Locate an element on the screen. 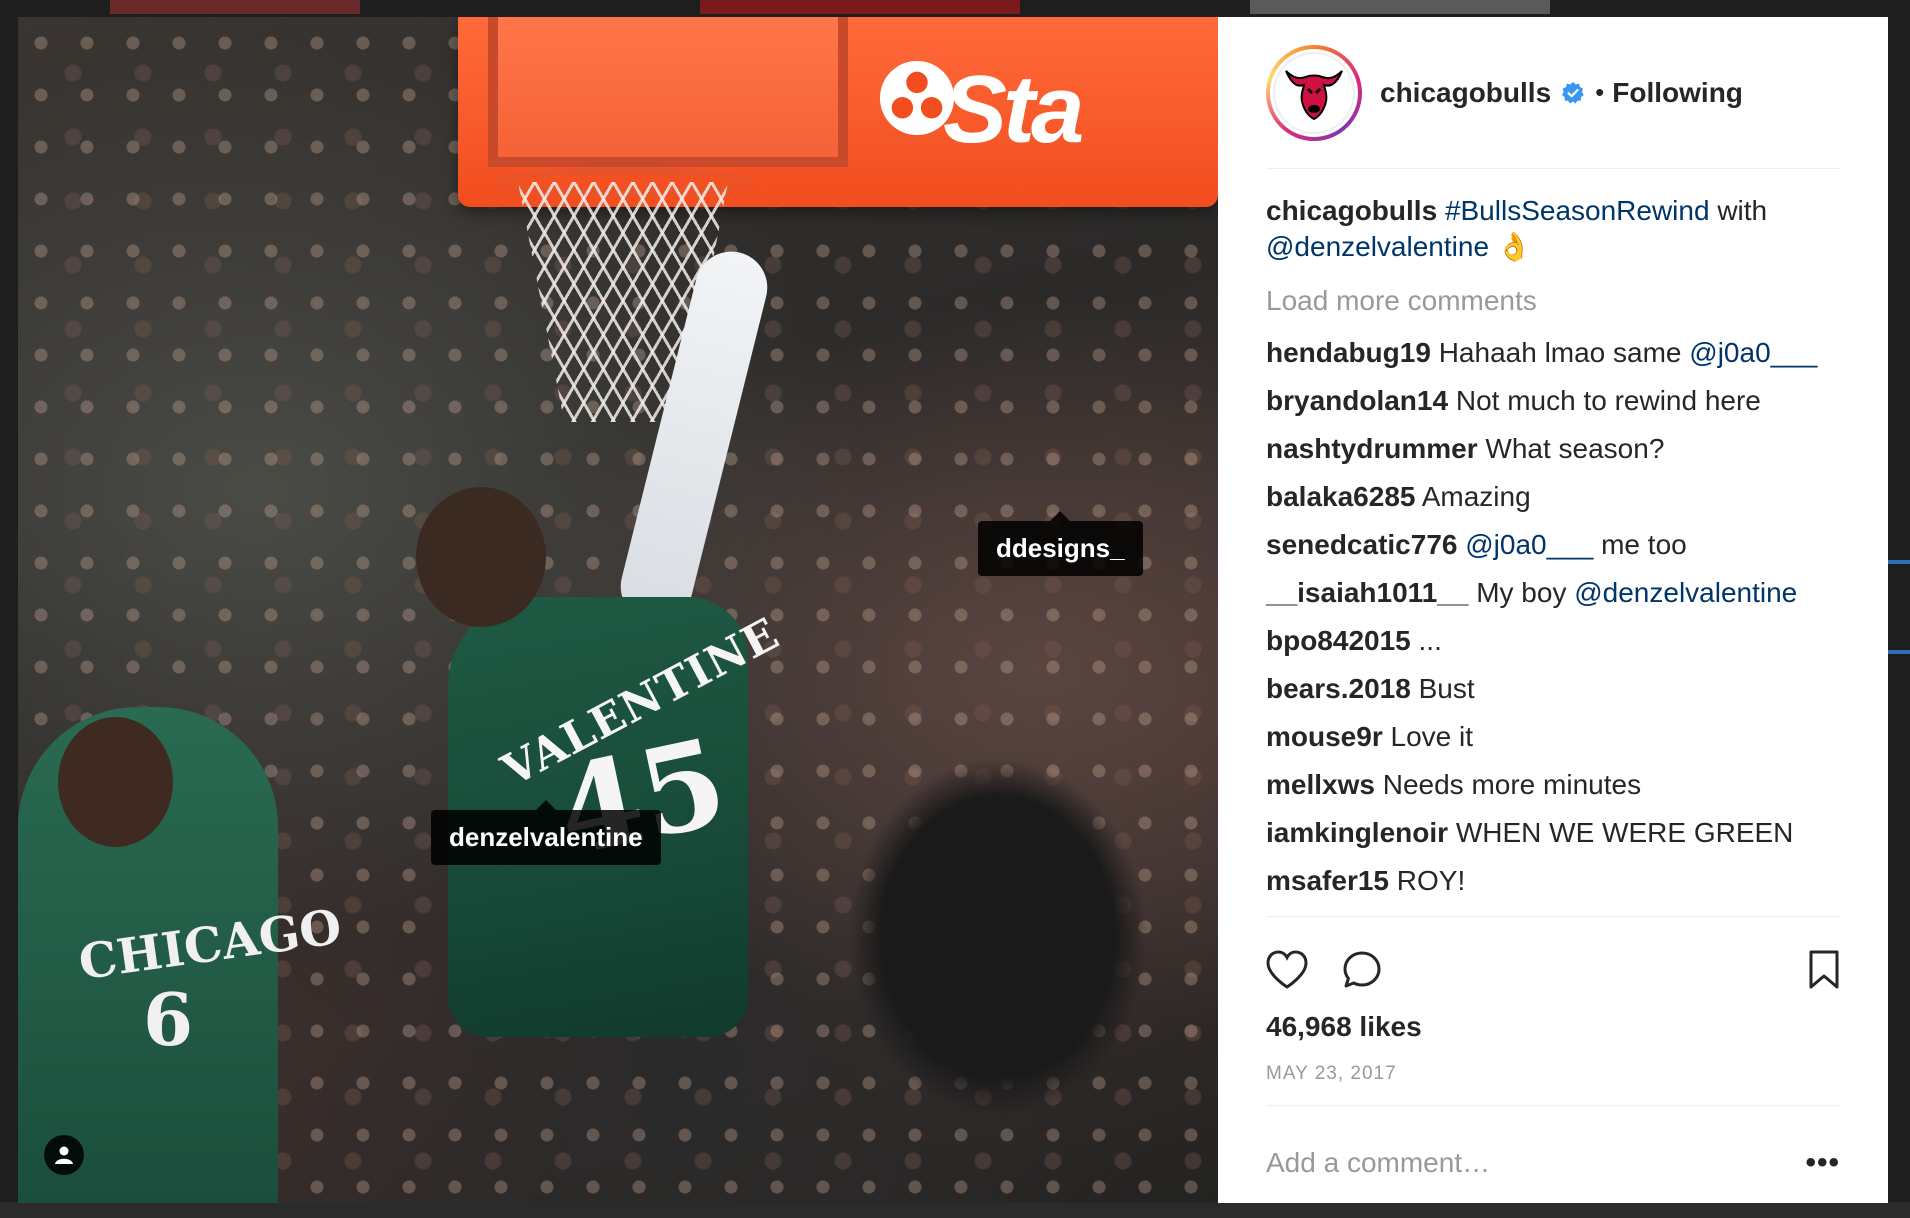  comment-username: bpo842015 is located at coordinates (1338, 640).